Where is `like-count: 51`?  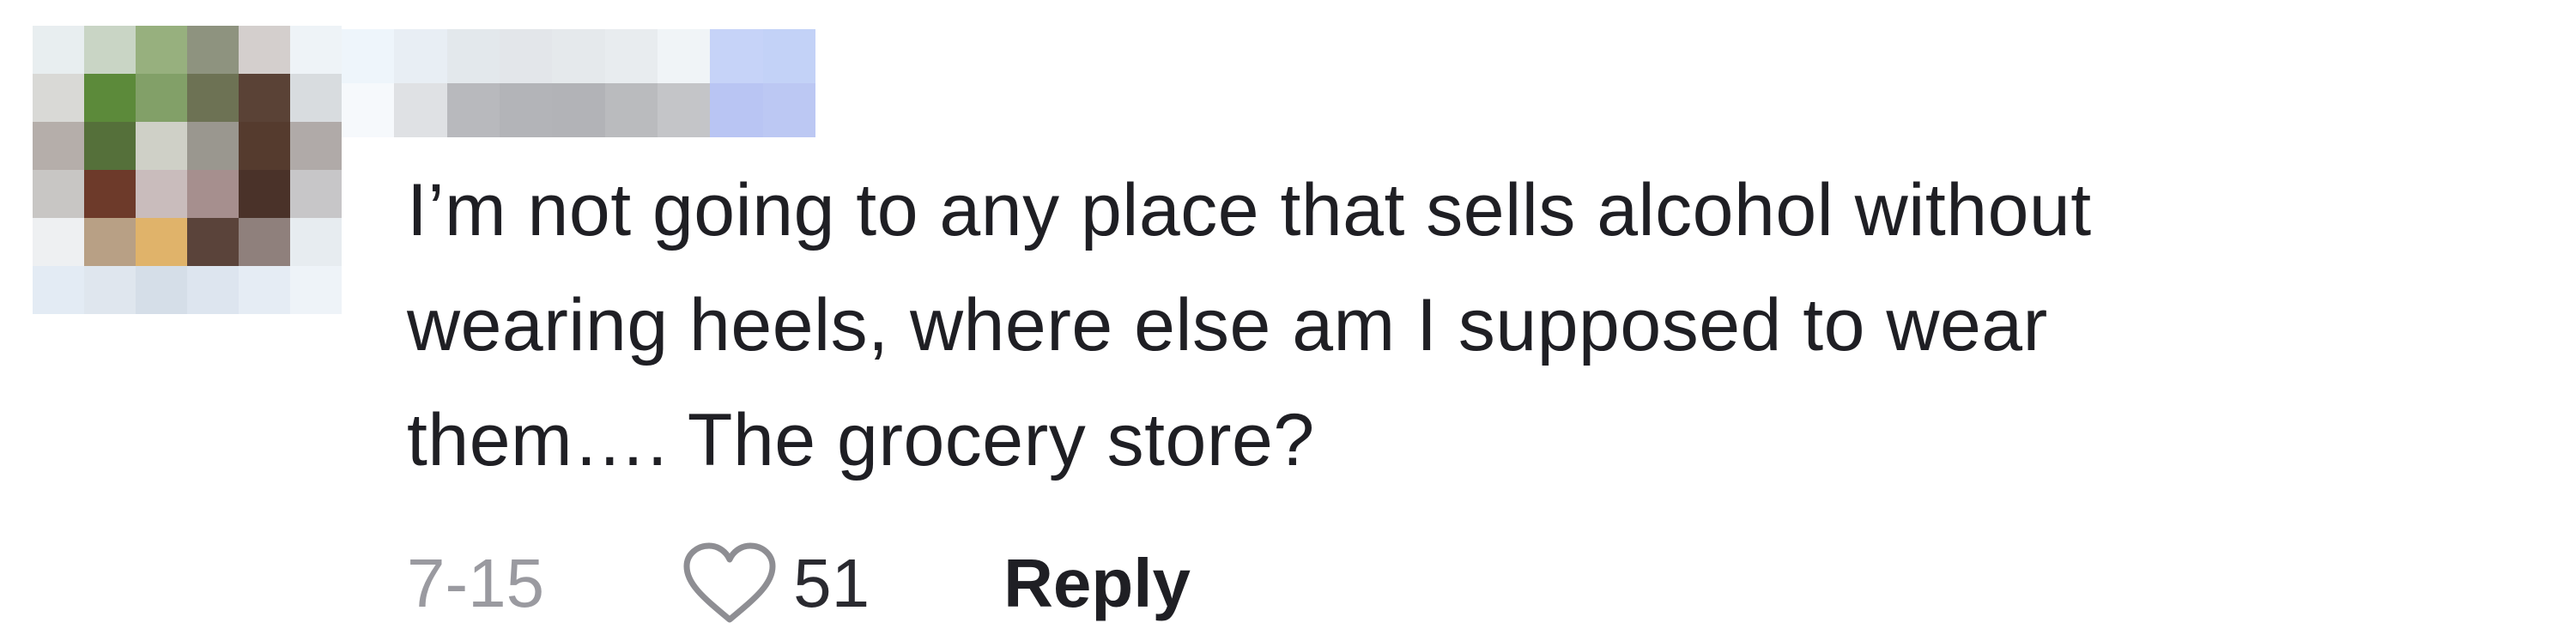 like-count: 51 is located at coordinates (831, 583).